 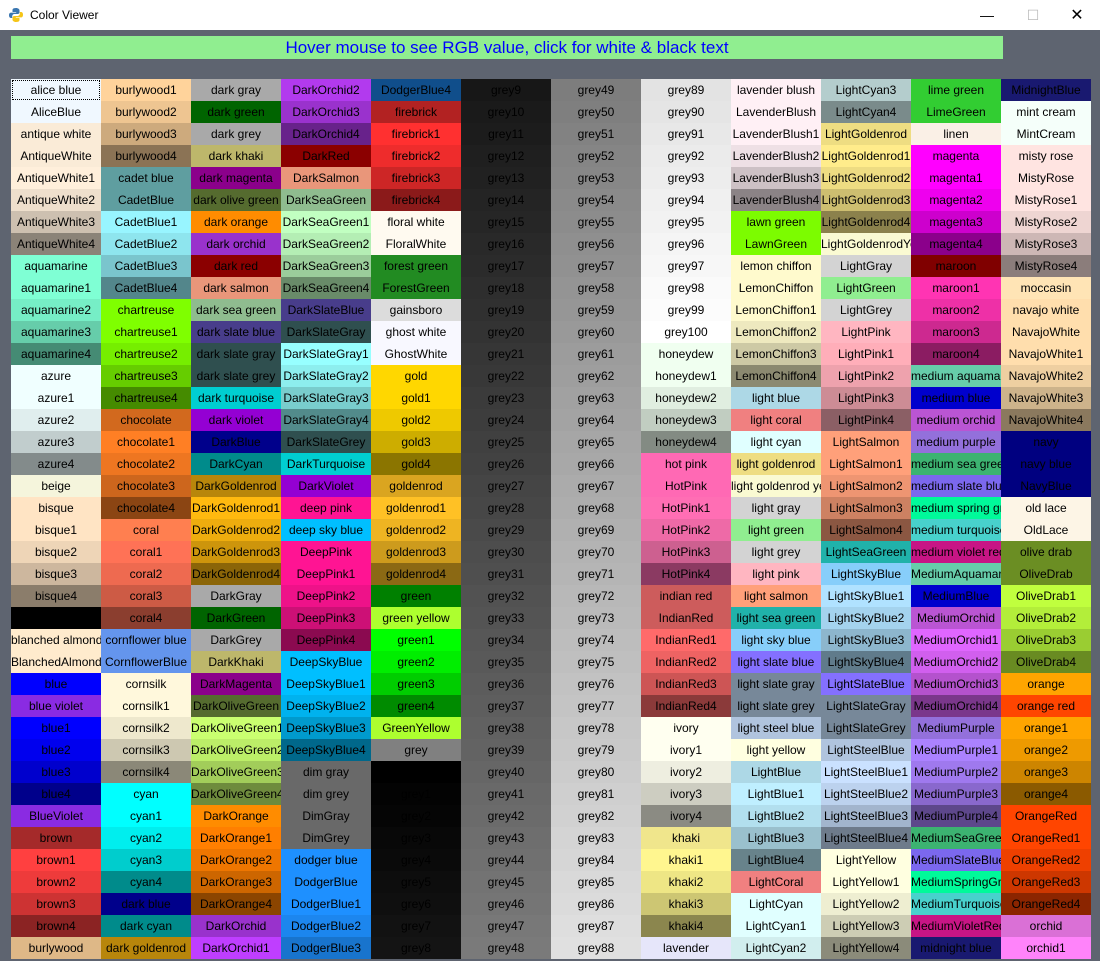 What do you see at coordinates (596, 222) in the screenshot?
I see `color-swatch: grey55` at bounding box center [596, 222].